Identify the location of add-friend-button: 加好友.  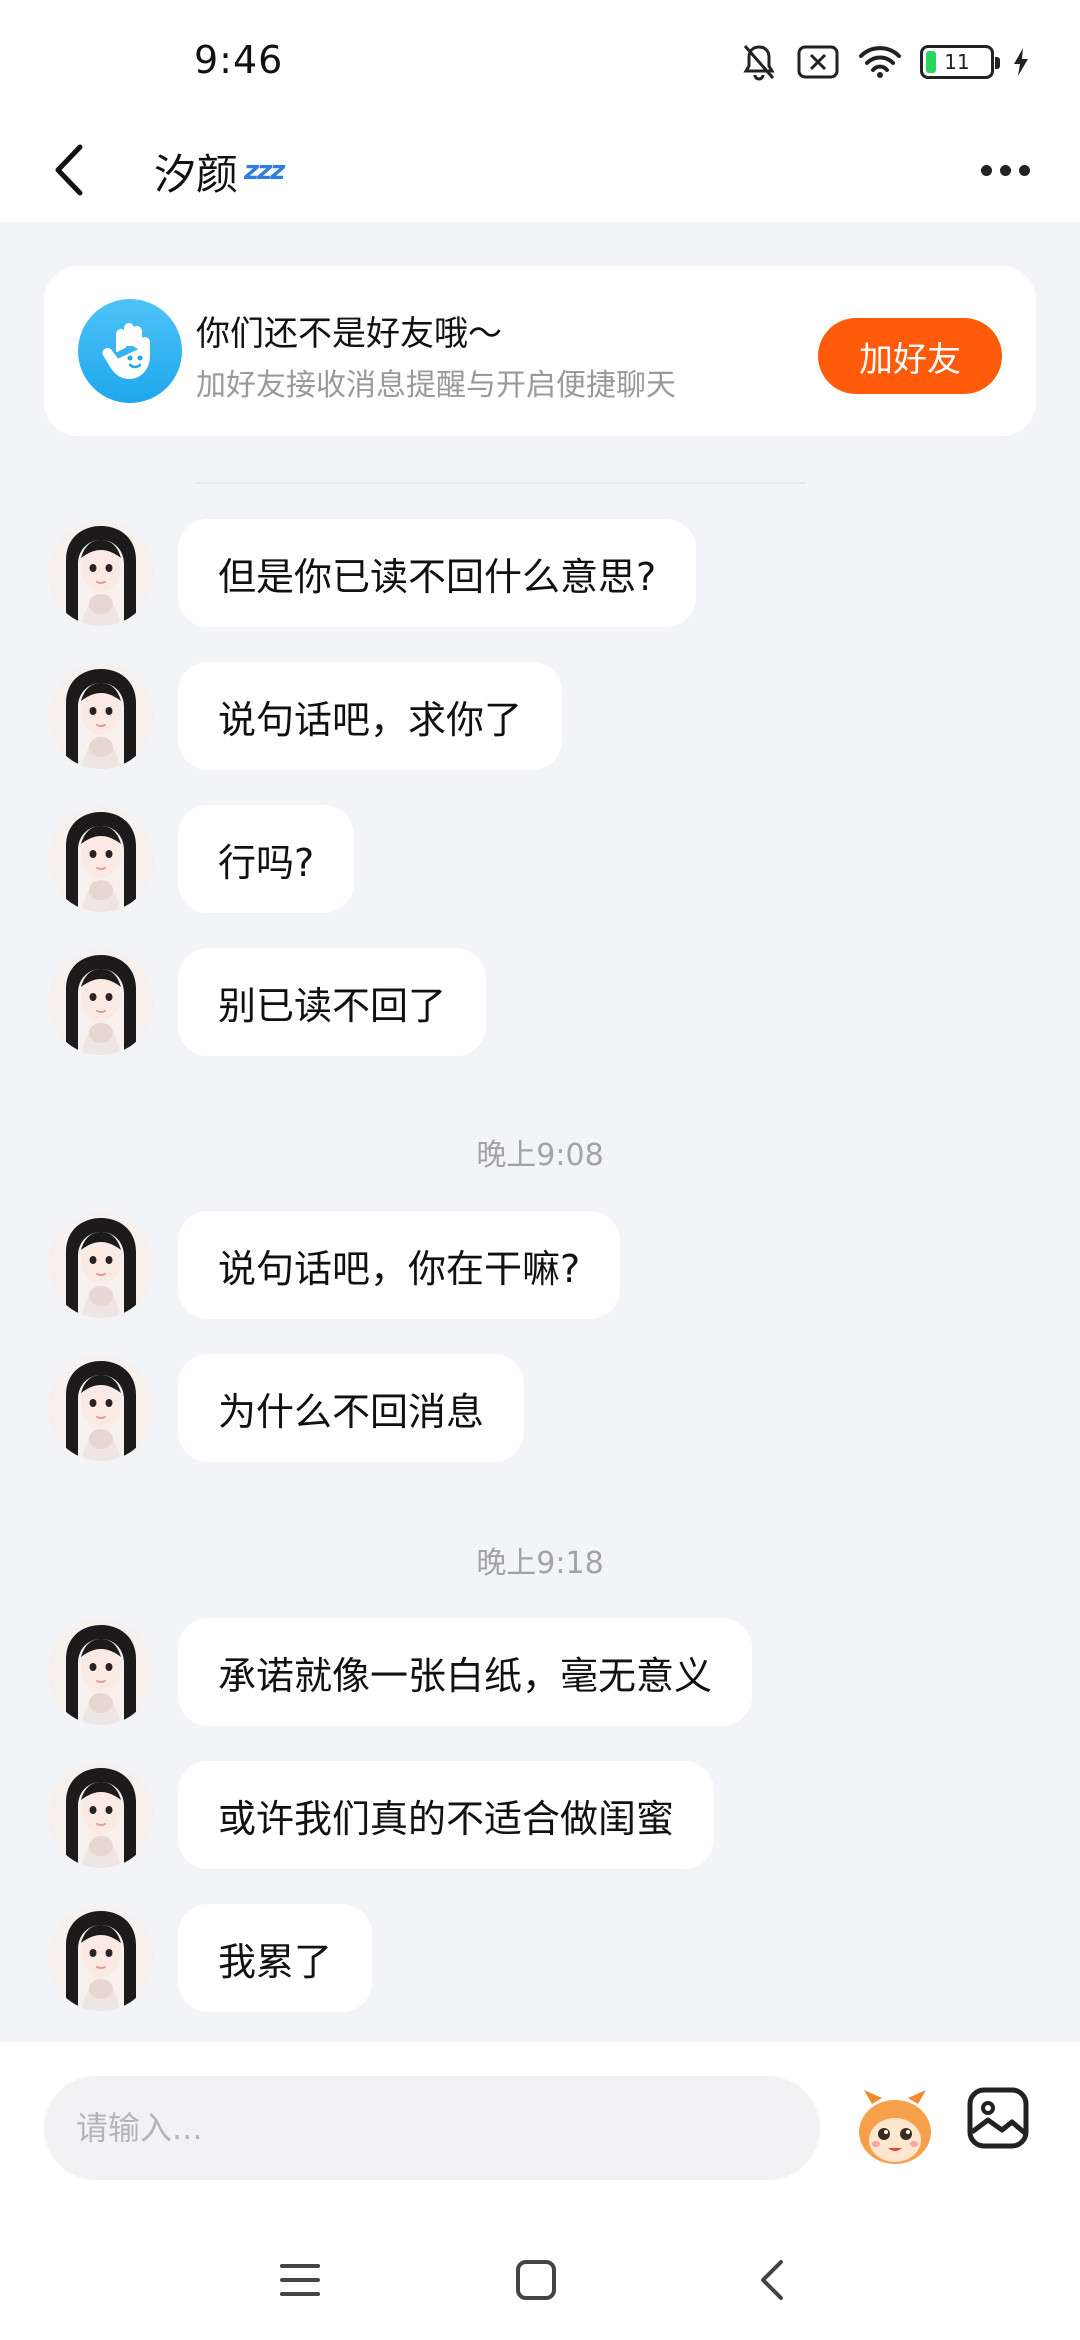
(910, 356).